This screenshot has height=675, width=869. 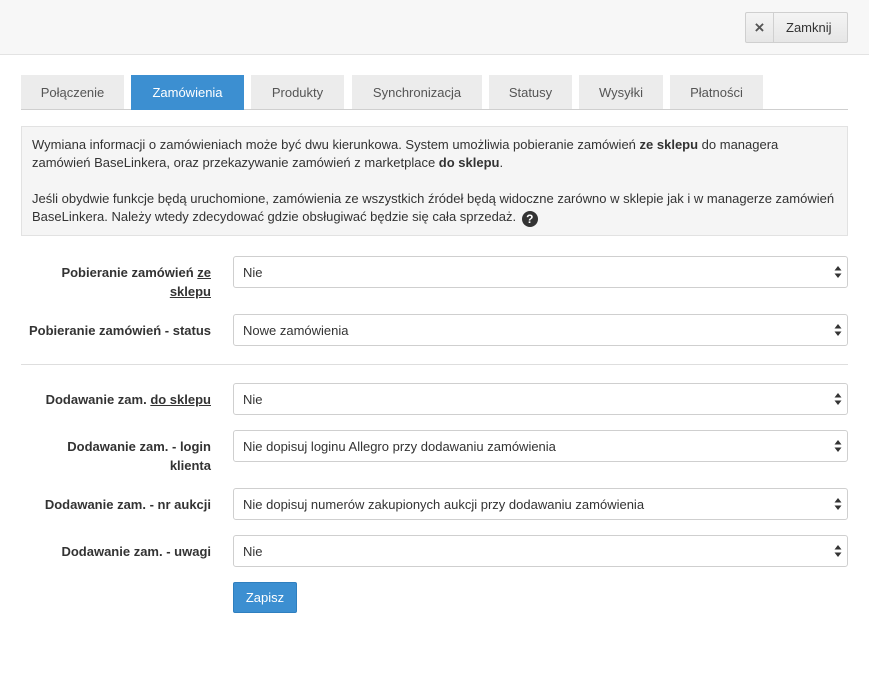 What do you see at coordinates (129, 272) in the screenshot?
I see `label-text: Pobieranie zamówień` at bounding box center [129, 272].